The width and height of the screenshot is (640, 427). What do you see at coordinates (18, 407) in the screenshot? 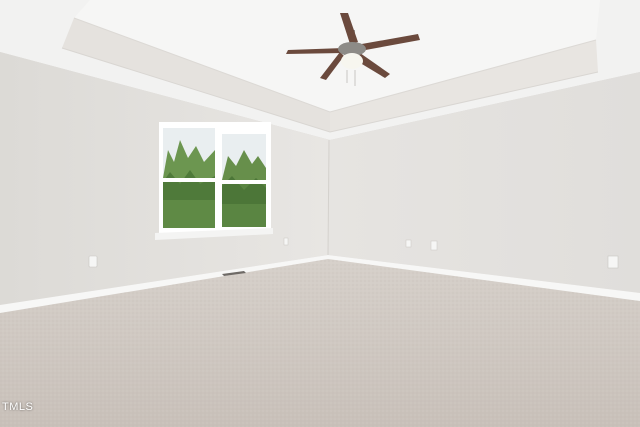
I see `watermark-logo: TMLS` at bounding box center [18, 407].